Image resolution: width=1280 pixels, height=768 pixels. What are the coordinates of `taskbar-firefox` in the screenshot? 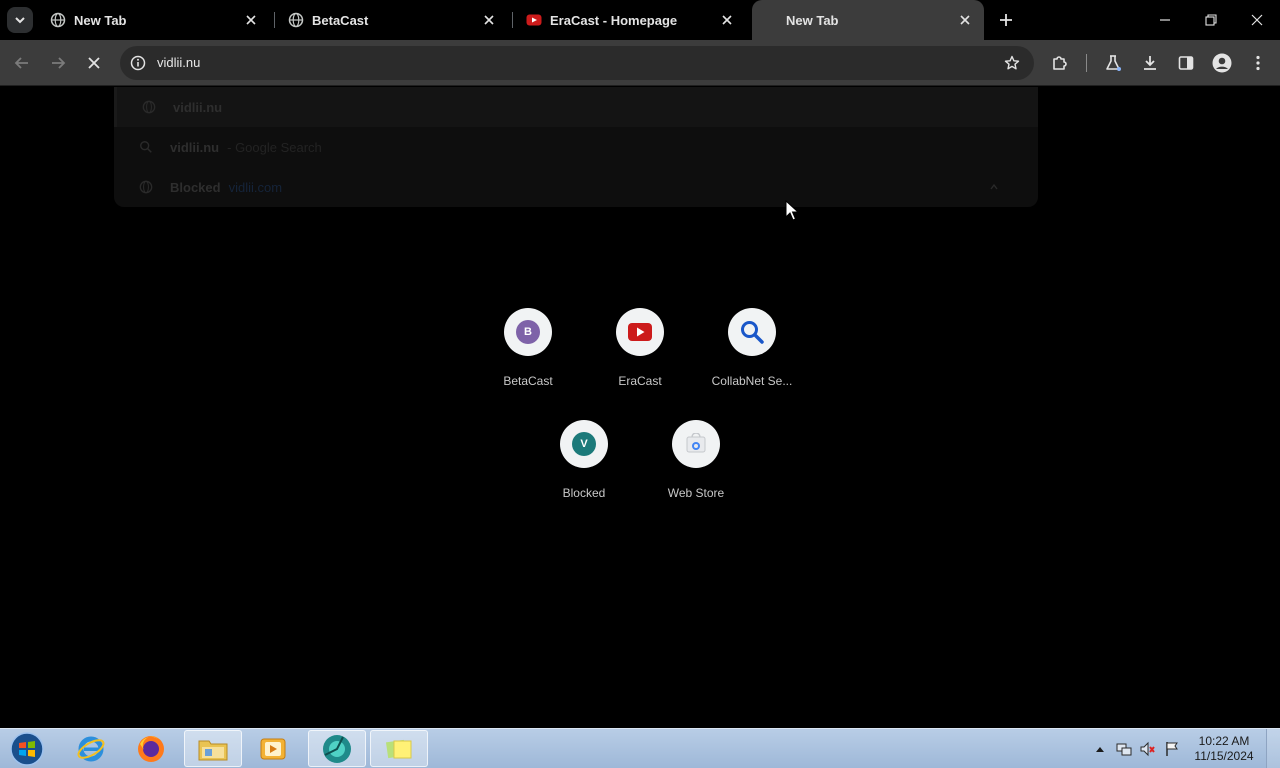 It's located at (151, 748).